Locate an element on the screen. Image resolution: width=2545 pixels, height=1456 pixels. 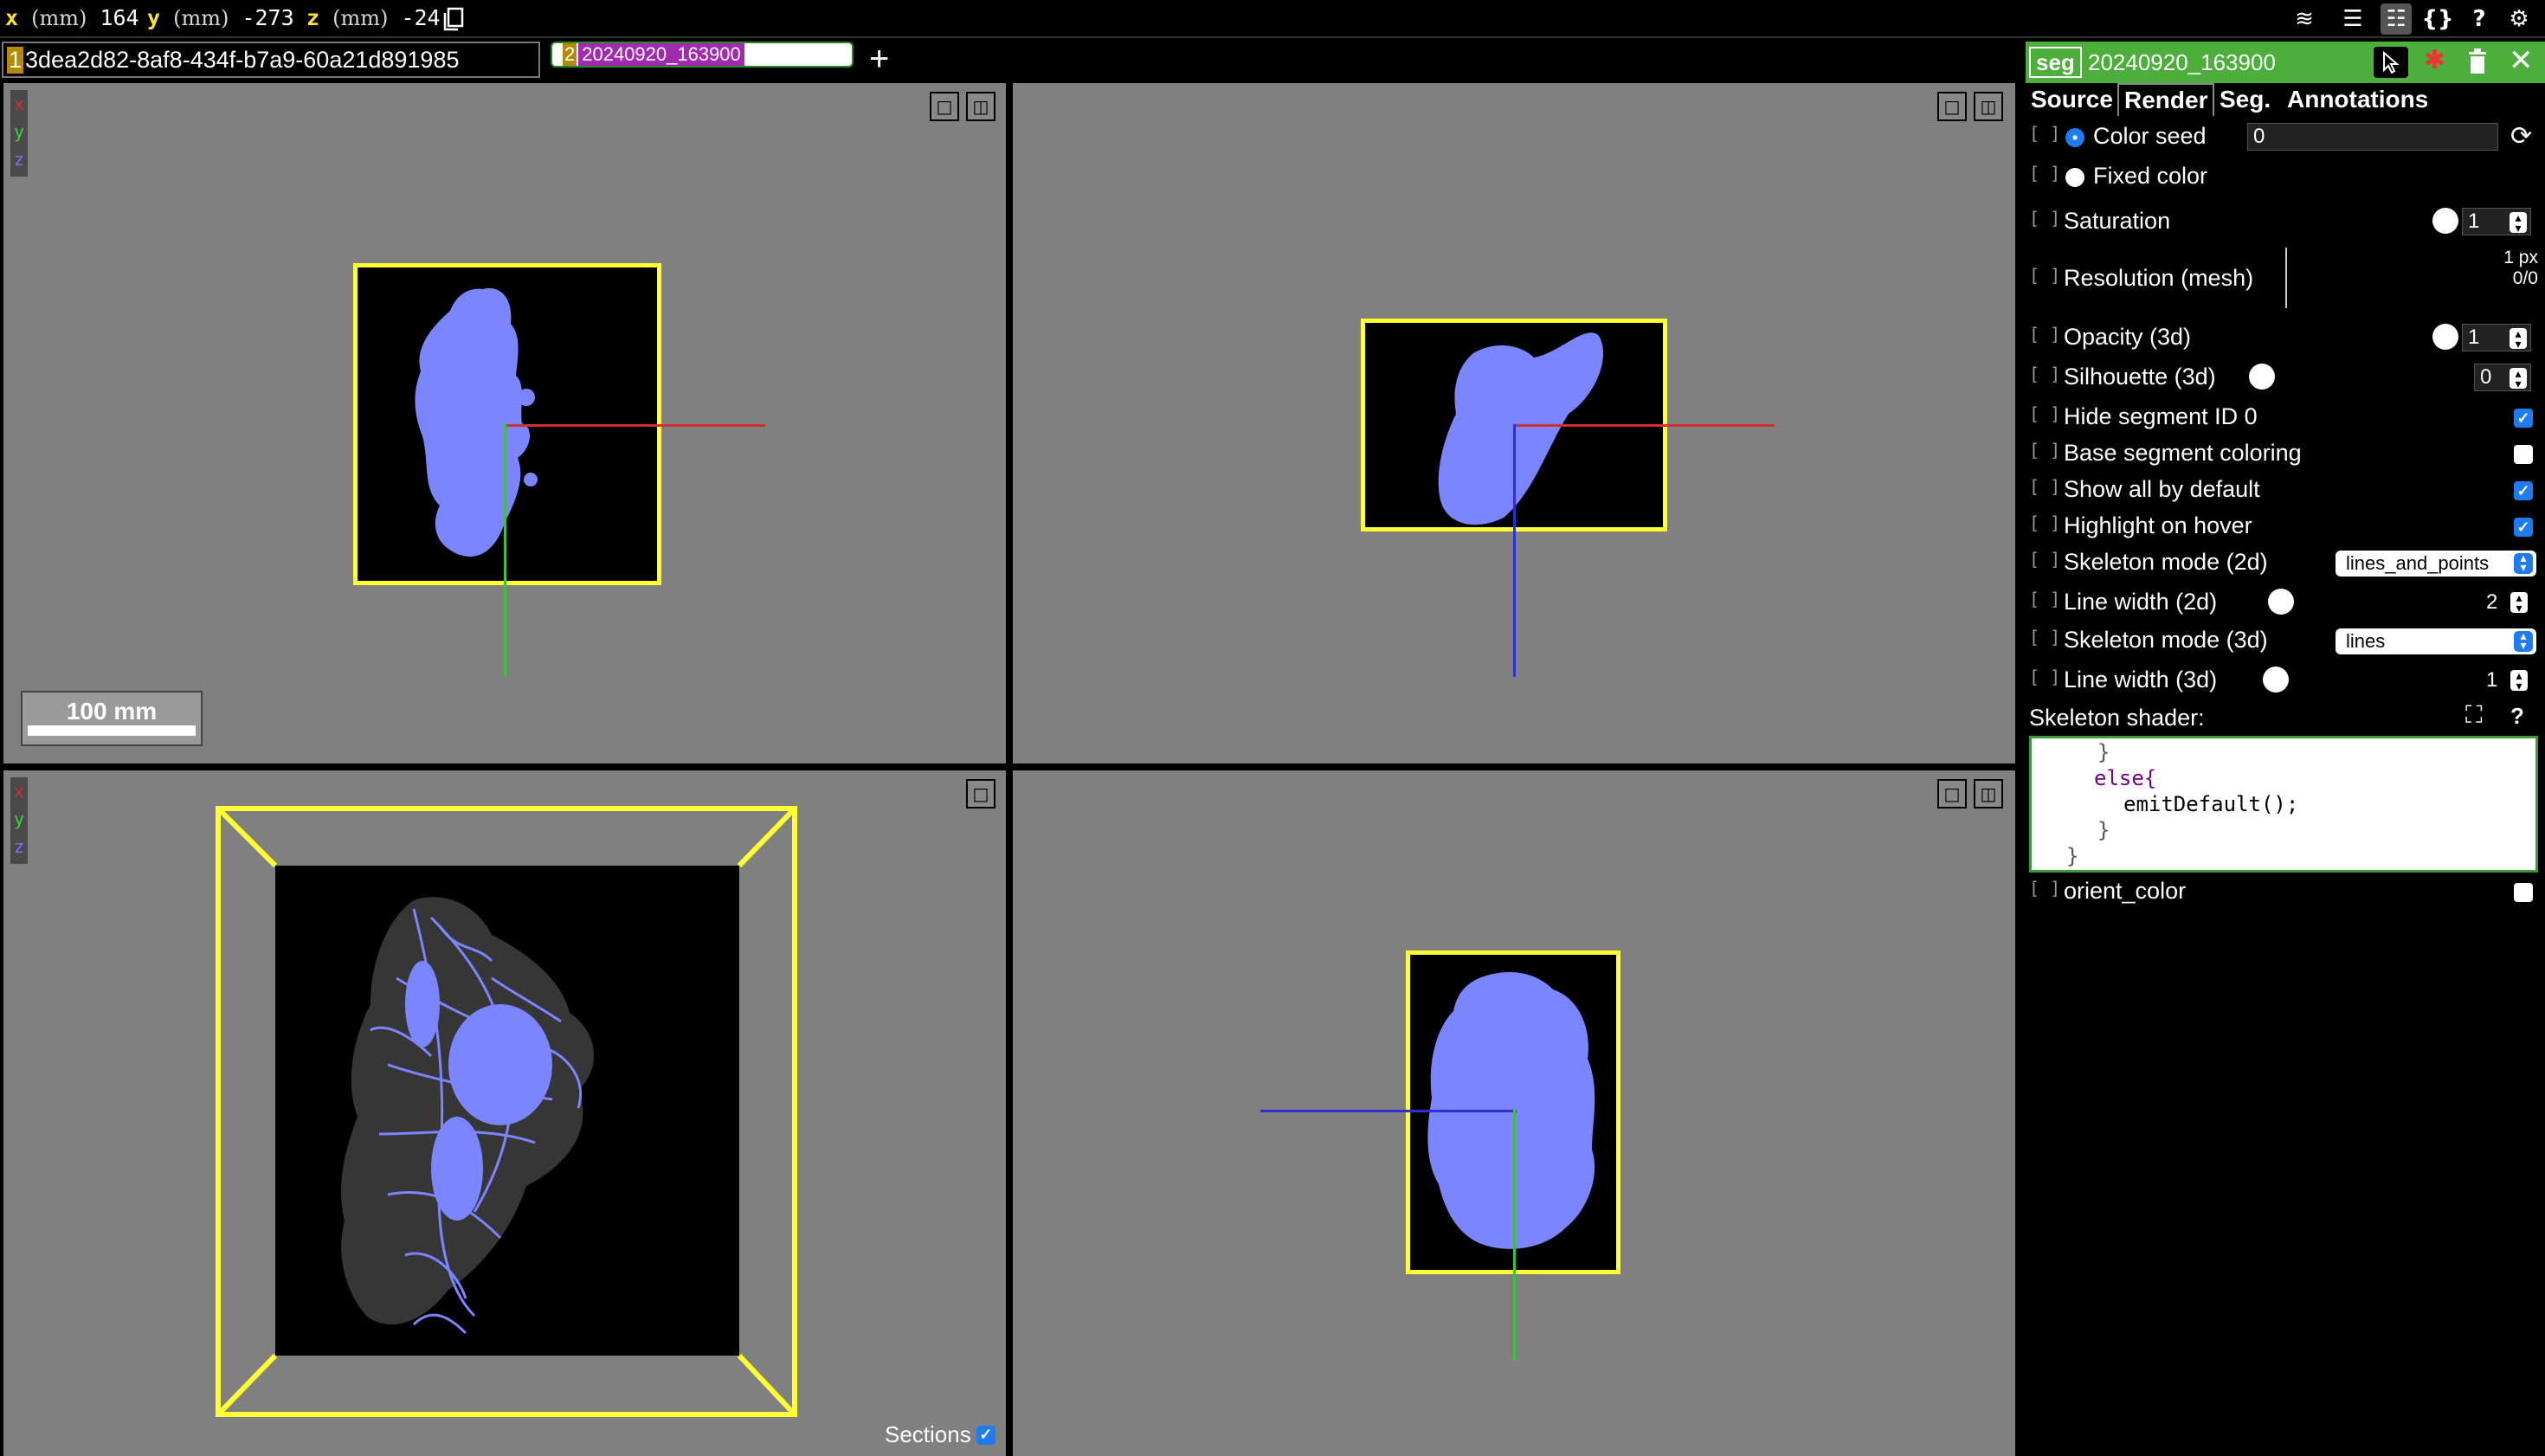
skeleton-mode-2d-select: lines_and_points ▴ ▾ is located at coordinates (2436, 564).